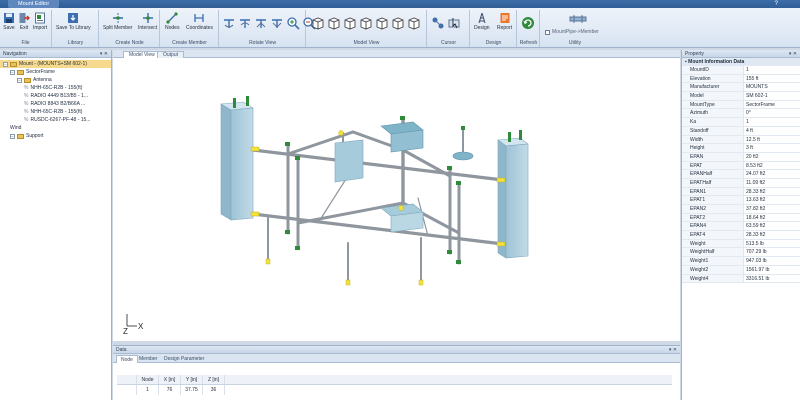 Image resolution: width=800 pixels, height=400 pixels. What do you see at coordinates (753, 166) in the screenshot?
I see `property-value: 8.53 ft2` at bounding box center [753, 166].